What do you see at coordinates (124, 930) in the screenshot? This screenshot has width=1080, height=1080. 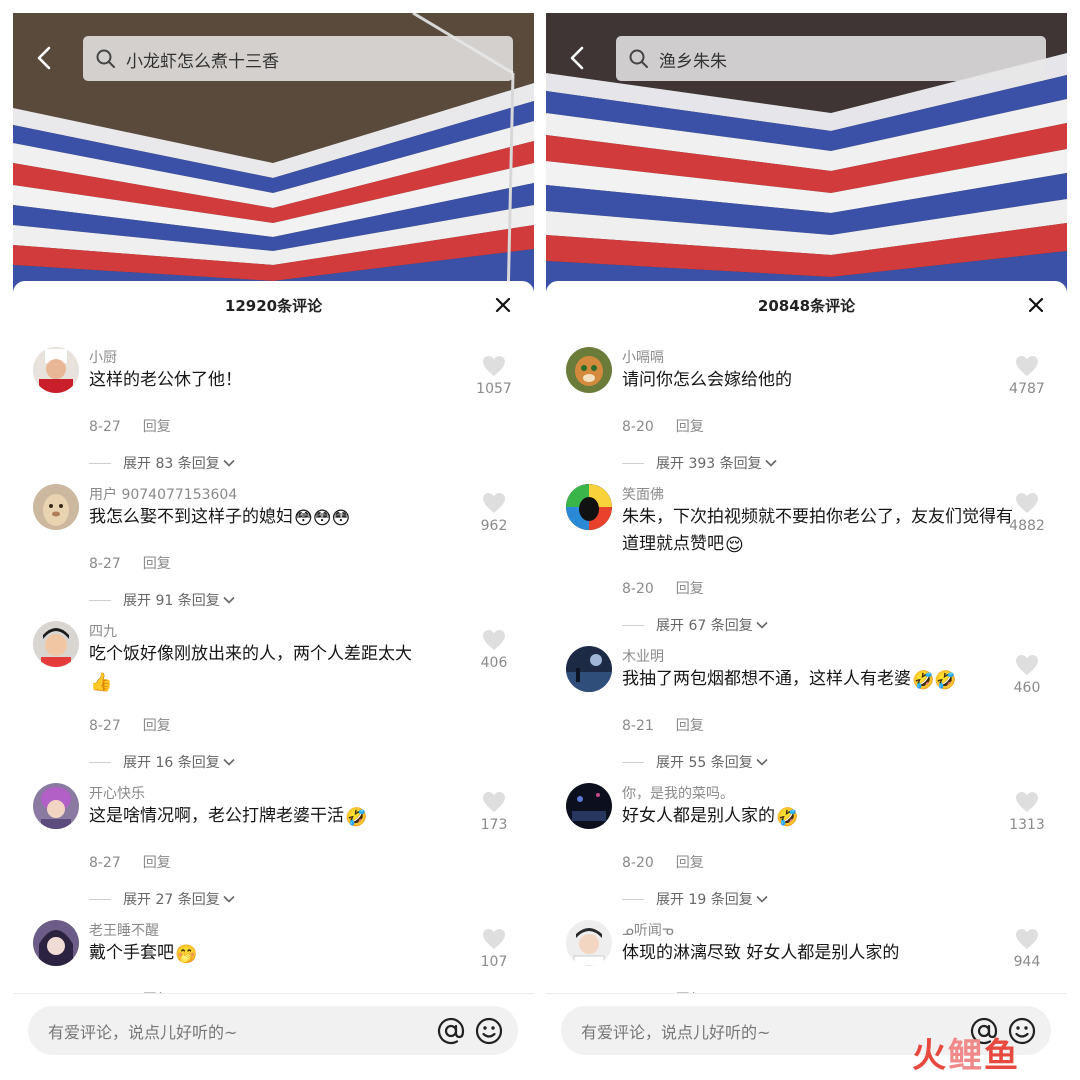 I see `comment-username: 老王睡不醒` at bounding box center [124, 930].